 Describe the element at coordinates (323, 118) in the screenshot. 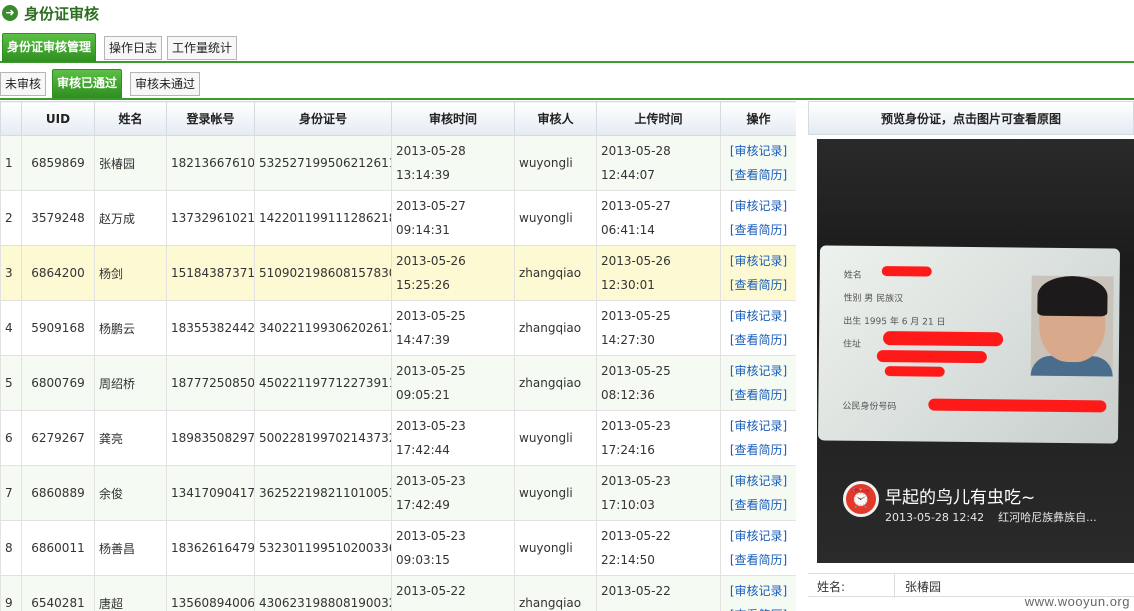

I see `column-header-id-number: 身份证号` at that location.